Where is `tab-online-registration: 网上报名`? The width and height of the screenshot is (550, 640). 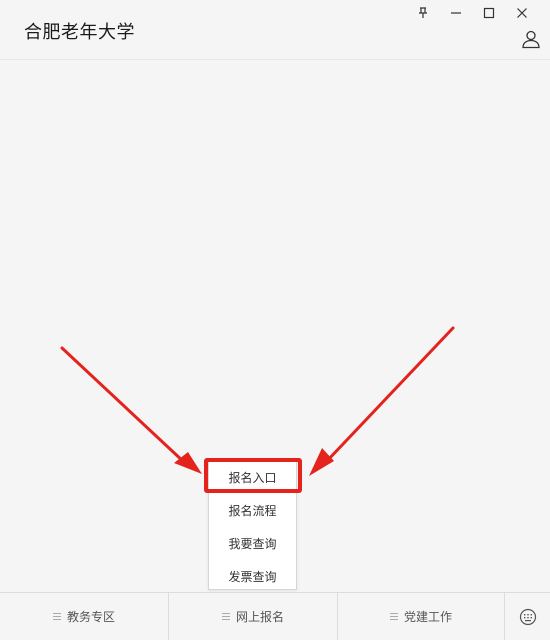
tab-online-registration: 网上报名 is located at coordinates (253, 616).